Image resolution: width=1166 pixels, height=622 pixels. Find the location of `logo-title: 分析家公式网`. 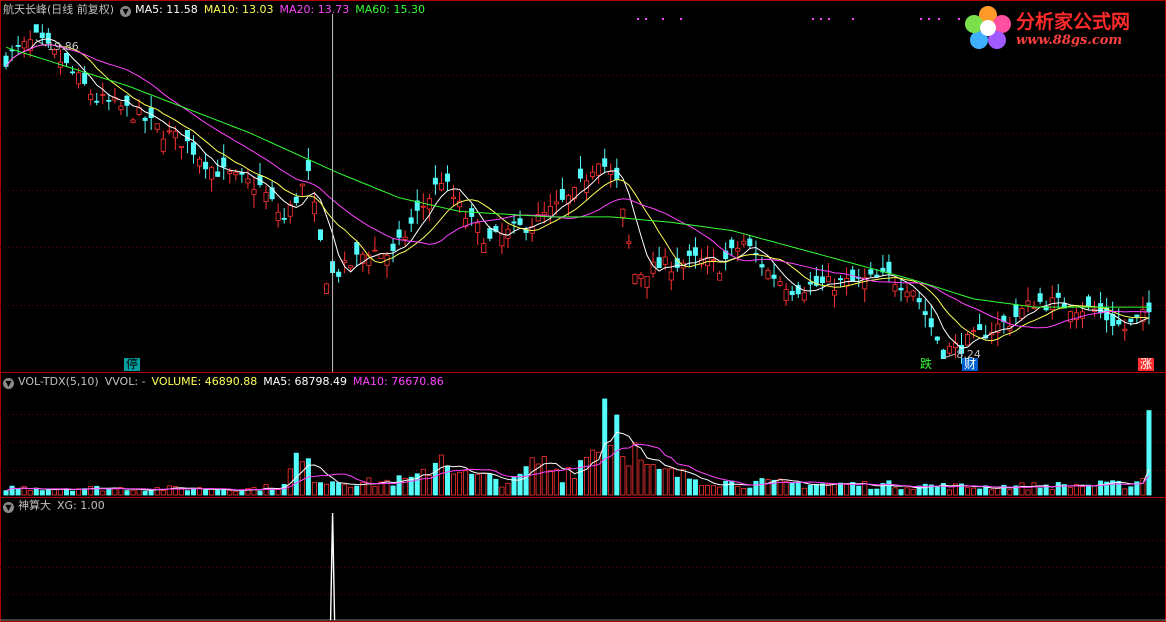

logo-title: 分析家公式网 is located at coordinates (1073, 22).